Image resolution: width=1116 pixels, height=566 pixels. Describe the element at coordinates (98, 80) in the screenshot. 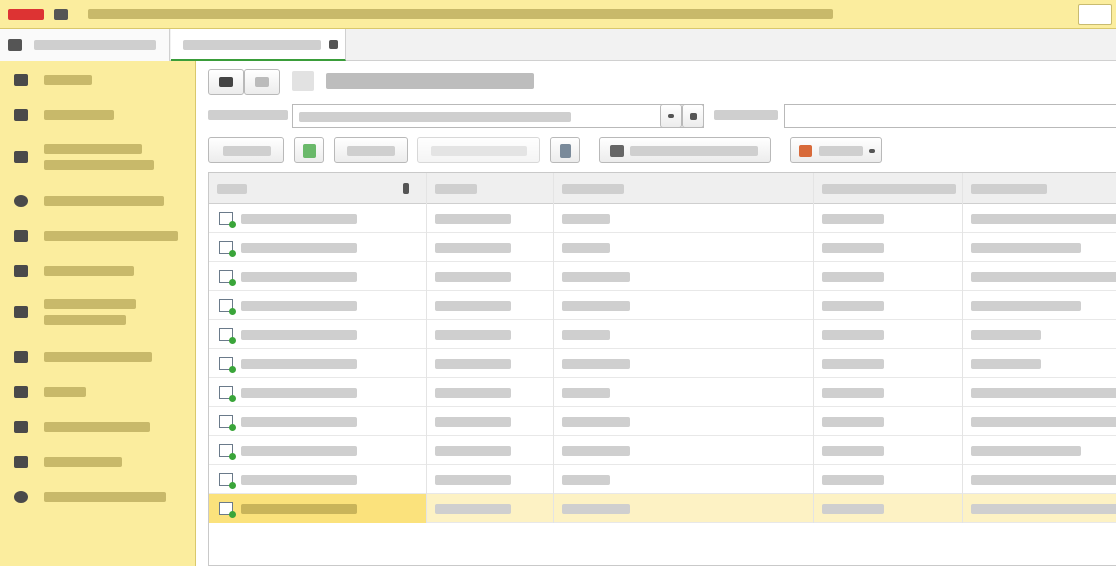

I see `sidebar-item-main` at that location.